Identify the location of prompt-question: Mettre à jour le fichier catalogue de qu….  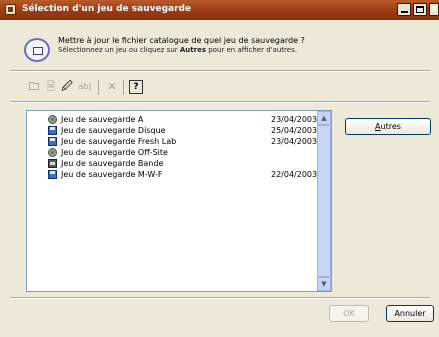
(181, 40).